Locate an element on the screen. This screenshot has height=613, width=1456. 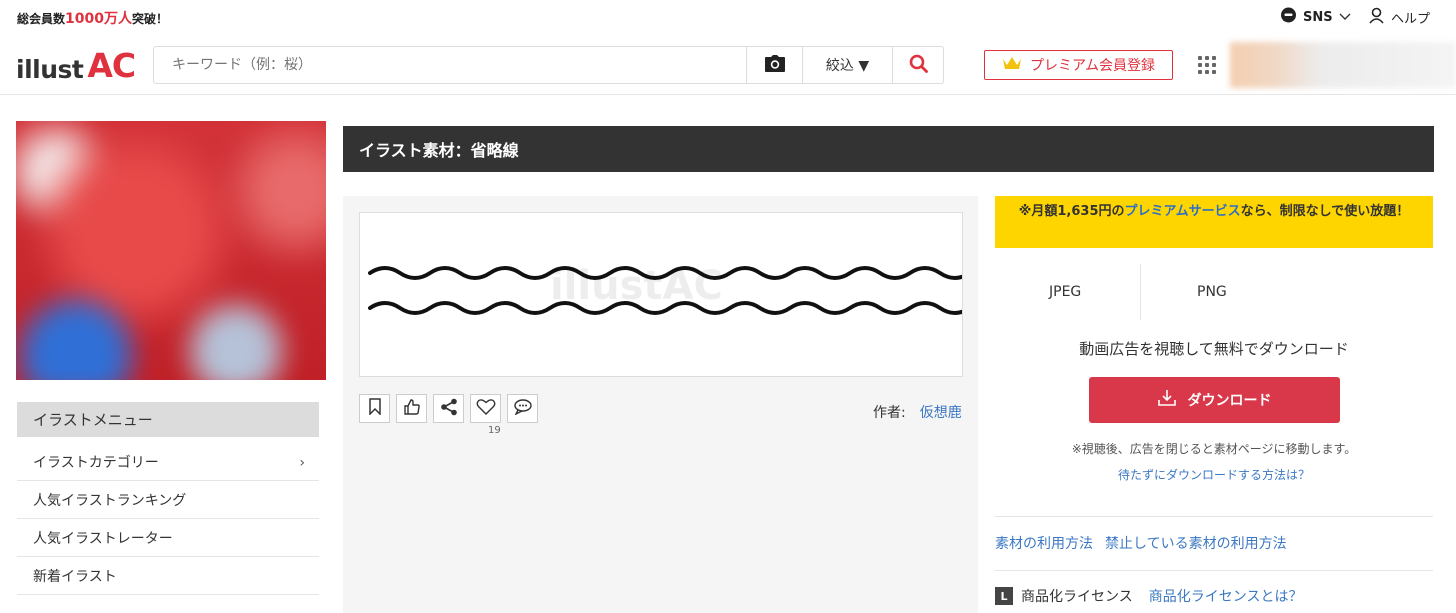
format-divider is located at coordinates (1140, 292).